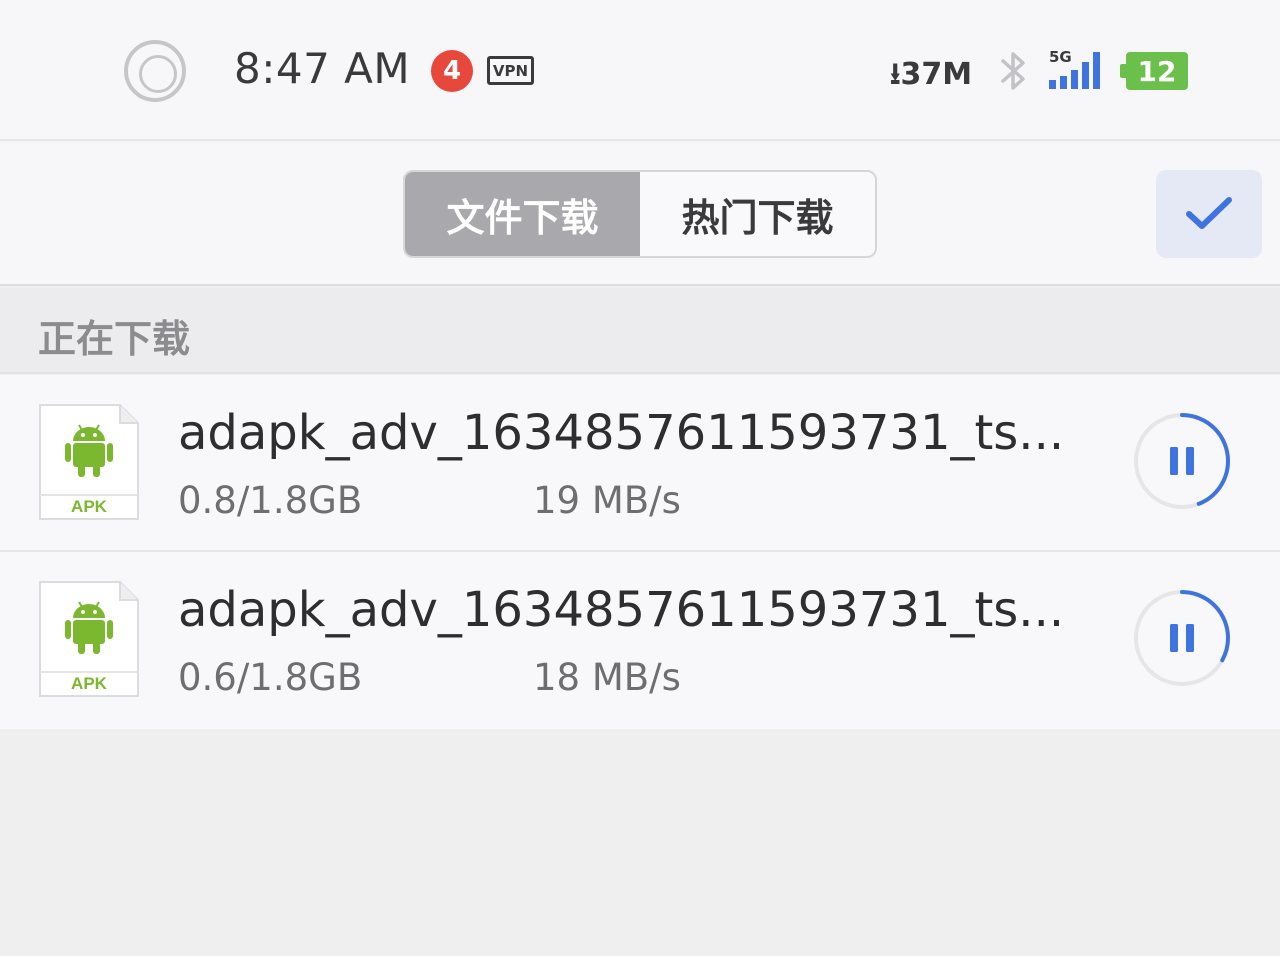  I want to click on home-ring-icon, so click(155, 71).